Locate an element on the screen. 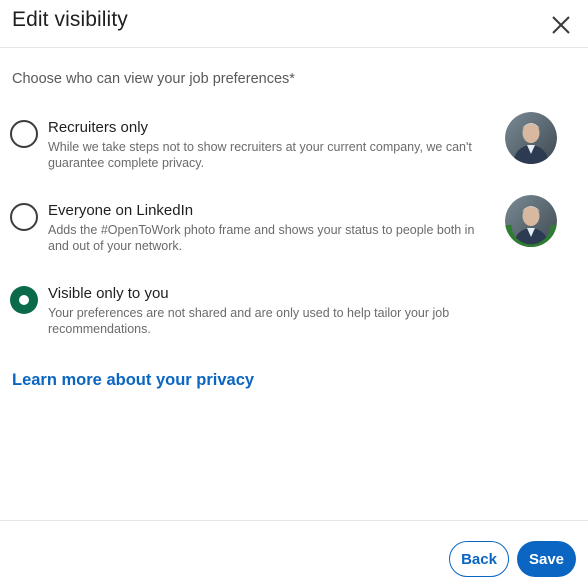 This screenshot has width=588, height=587. radio-visible-only-to-you is located at coordinates (24, 300).